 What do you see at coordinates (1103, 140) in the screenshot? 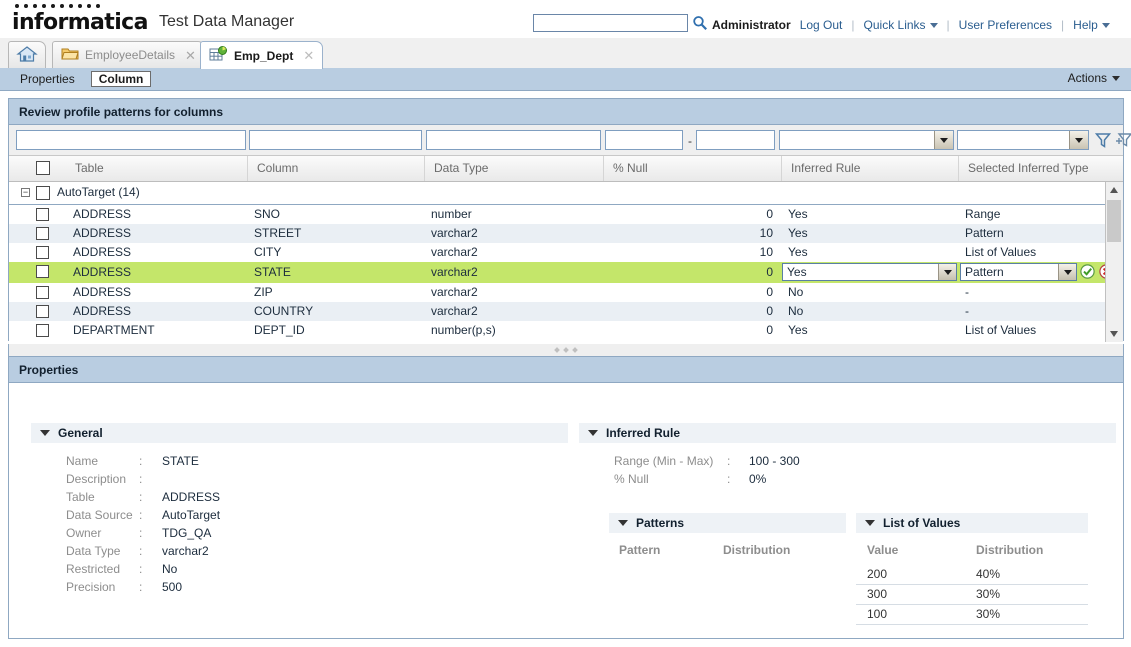
I see `apply-filter-icon` at bounding box center [1103, 140].